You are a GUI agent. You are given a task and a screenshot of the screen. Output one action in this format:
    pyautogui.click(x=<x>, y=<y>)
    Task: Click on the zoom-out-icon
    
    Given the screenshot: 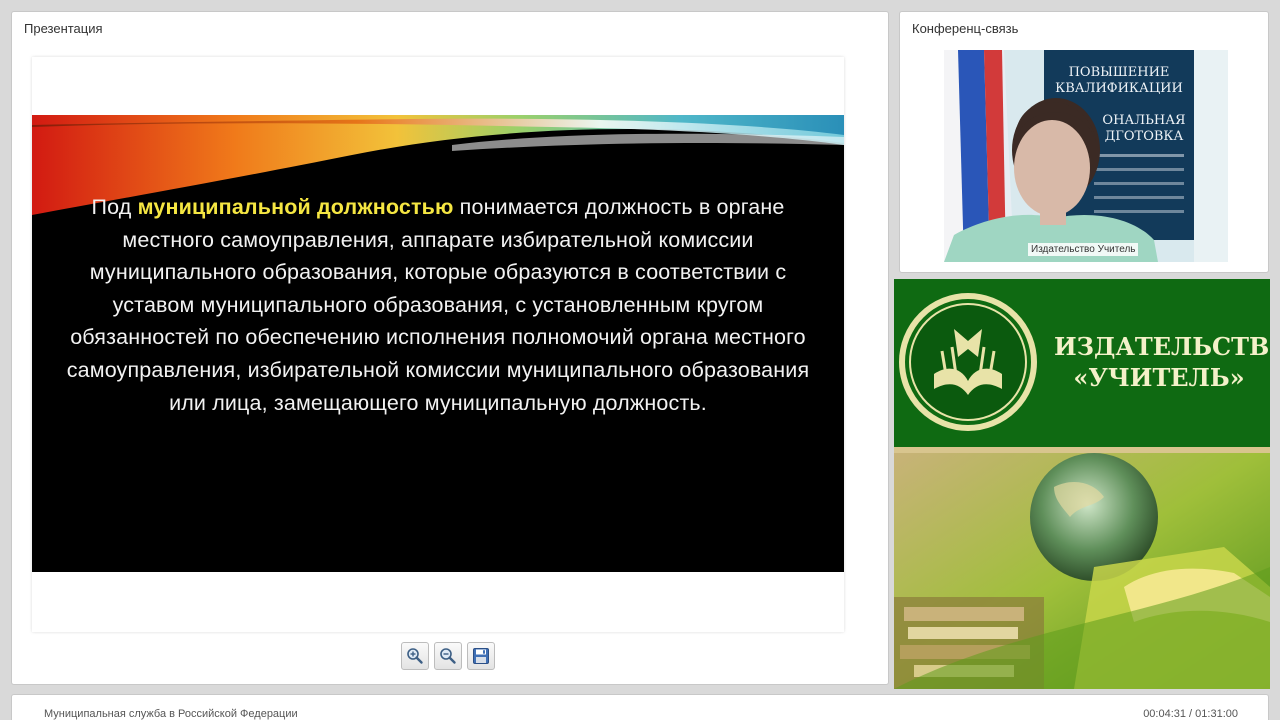 What is the action you would take?
    pyautogui.click(x=448, y=656)
    